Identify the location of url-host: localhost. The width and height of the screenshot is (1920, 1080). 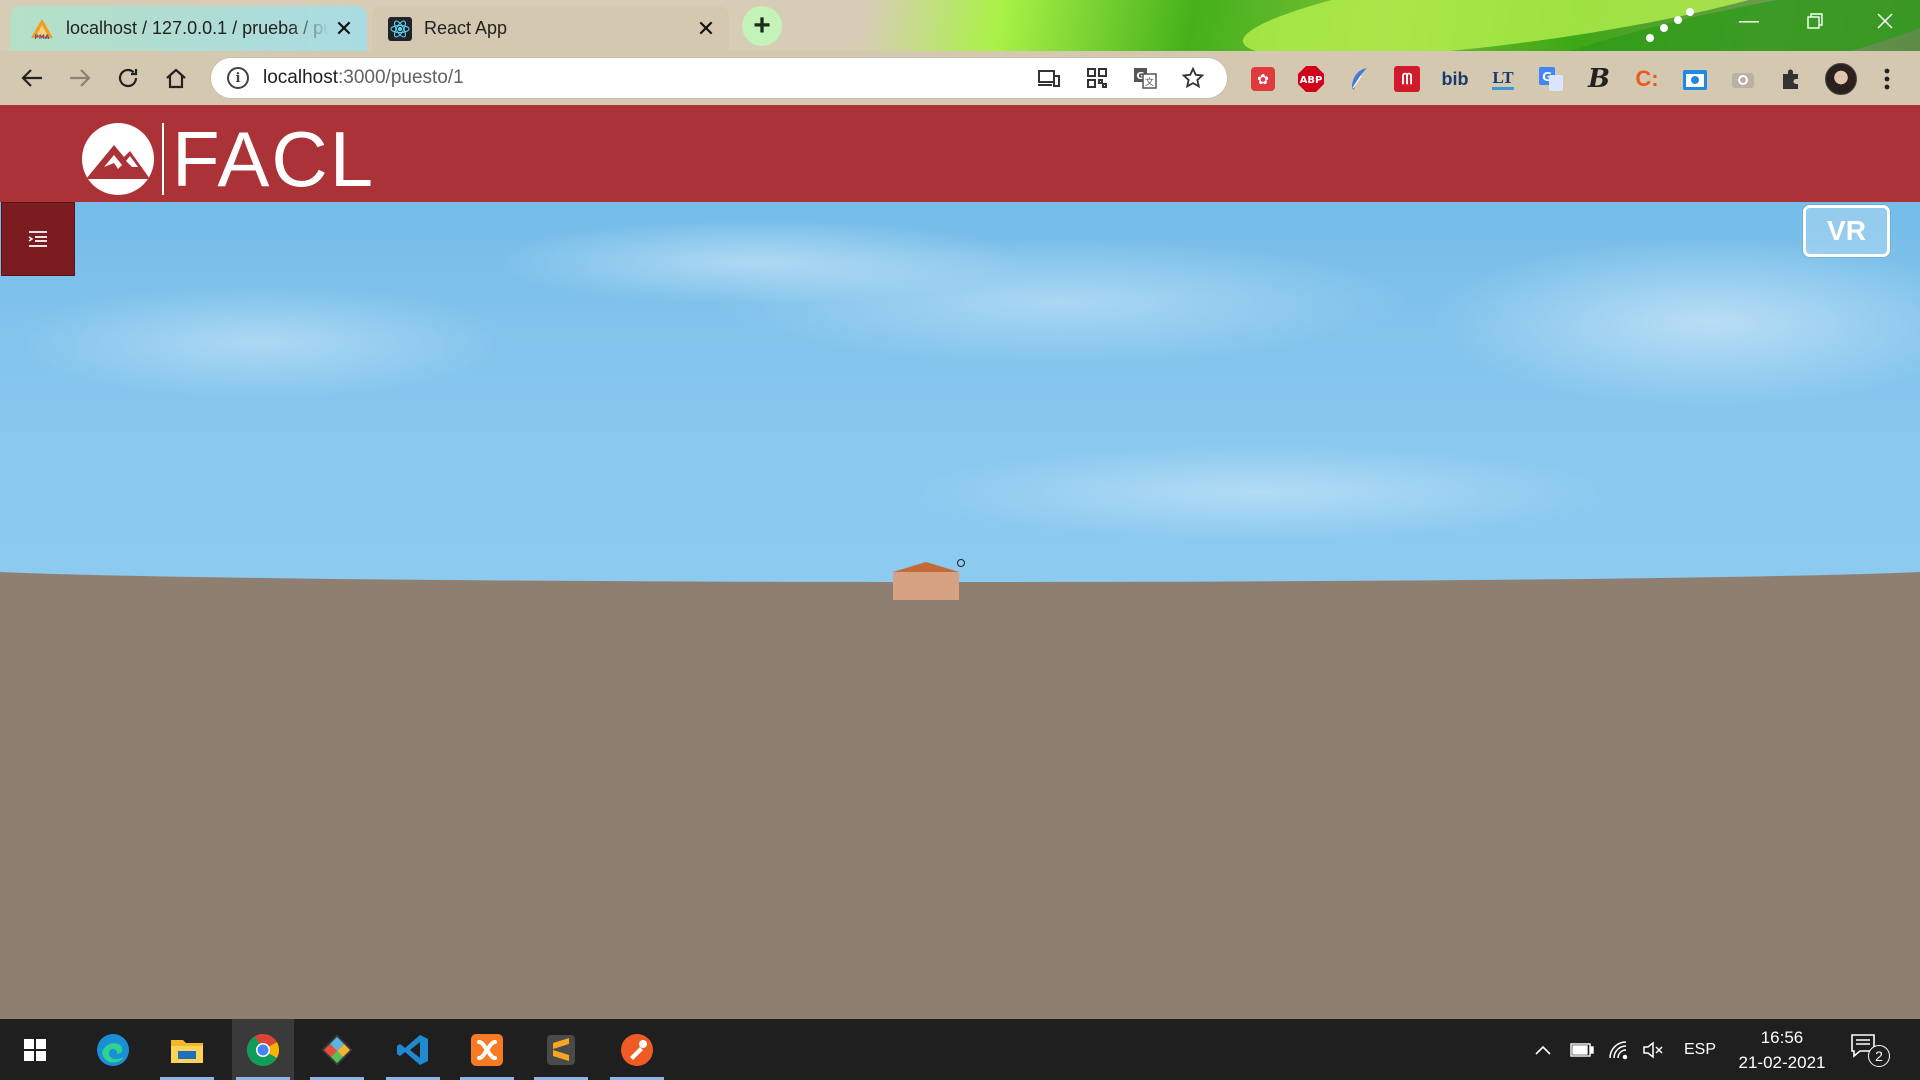
(300, 77).